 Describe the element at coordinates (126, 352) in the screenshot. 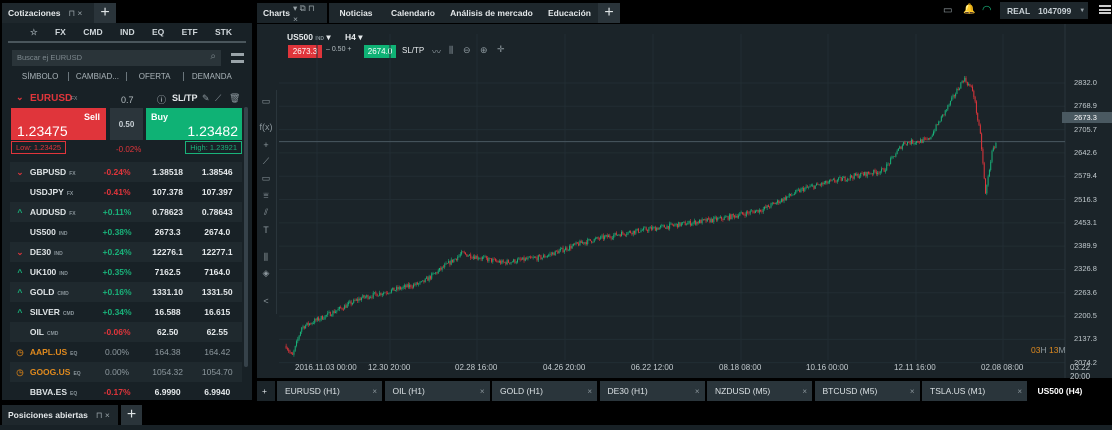

I see `quote-row: ◷ AAPL.US EQ 0.00% 164.38 164.42` at that location.